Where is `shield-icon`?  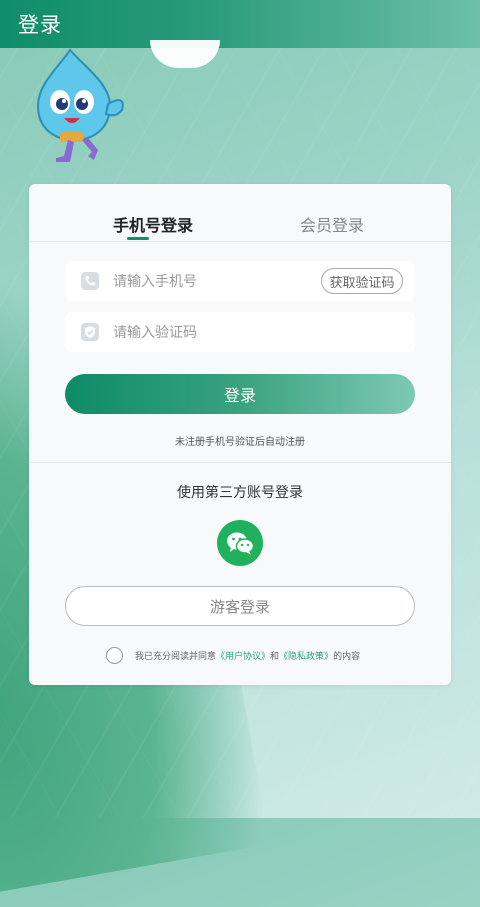
shield-icon is located at coordinates (90, 332).